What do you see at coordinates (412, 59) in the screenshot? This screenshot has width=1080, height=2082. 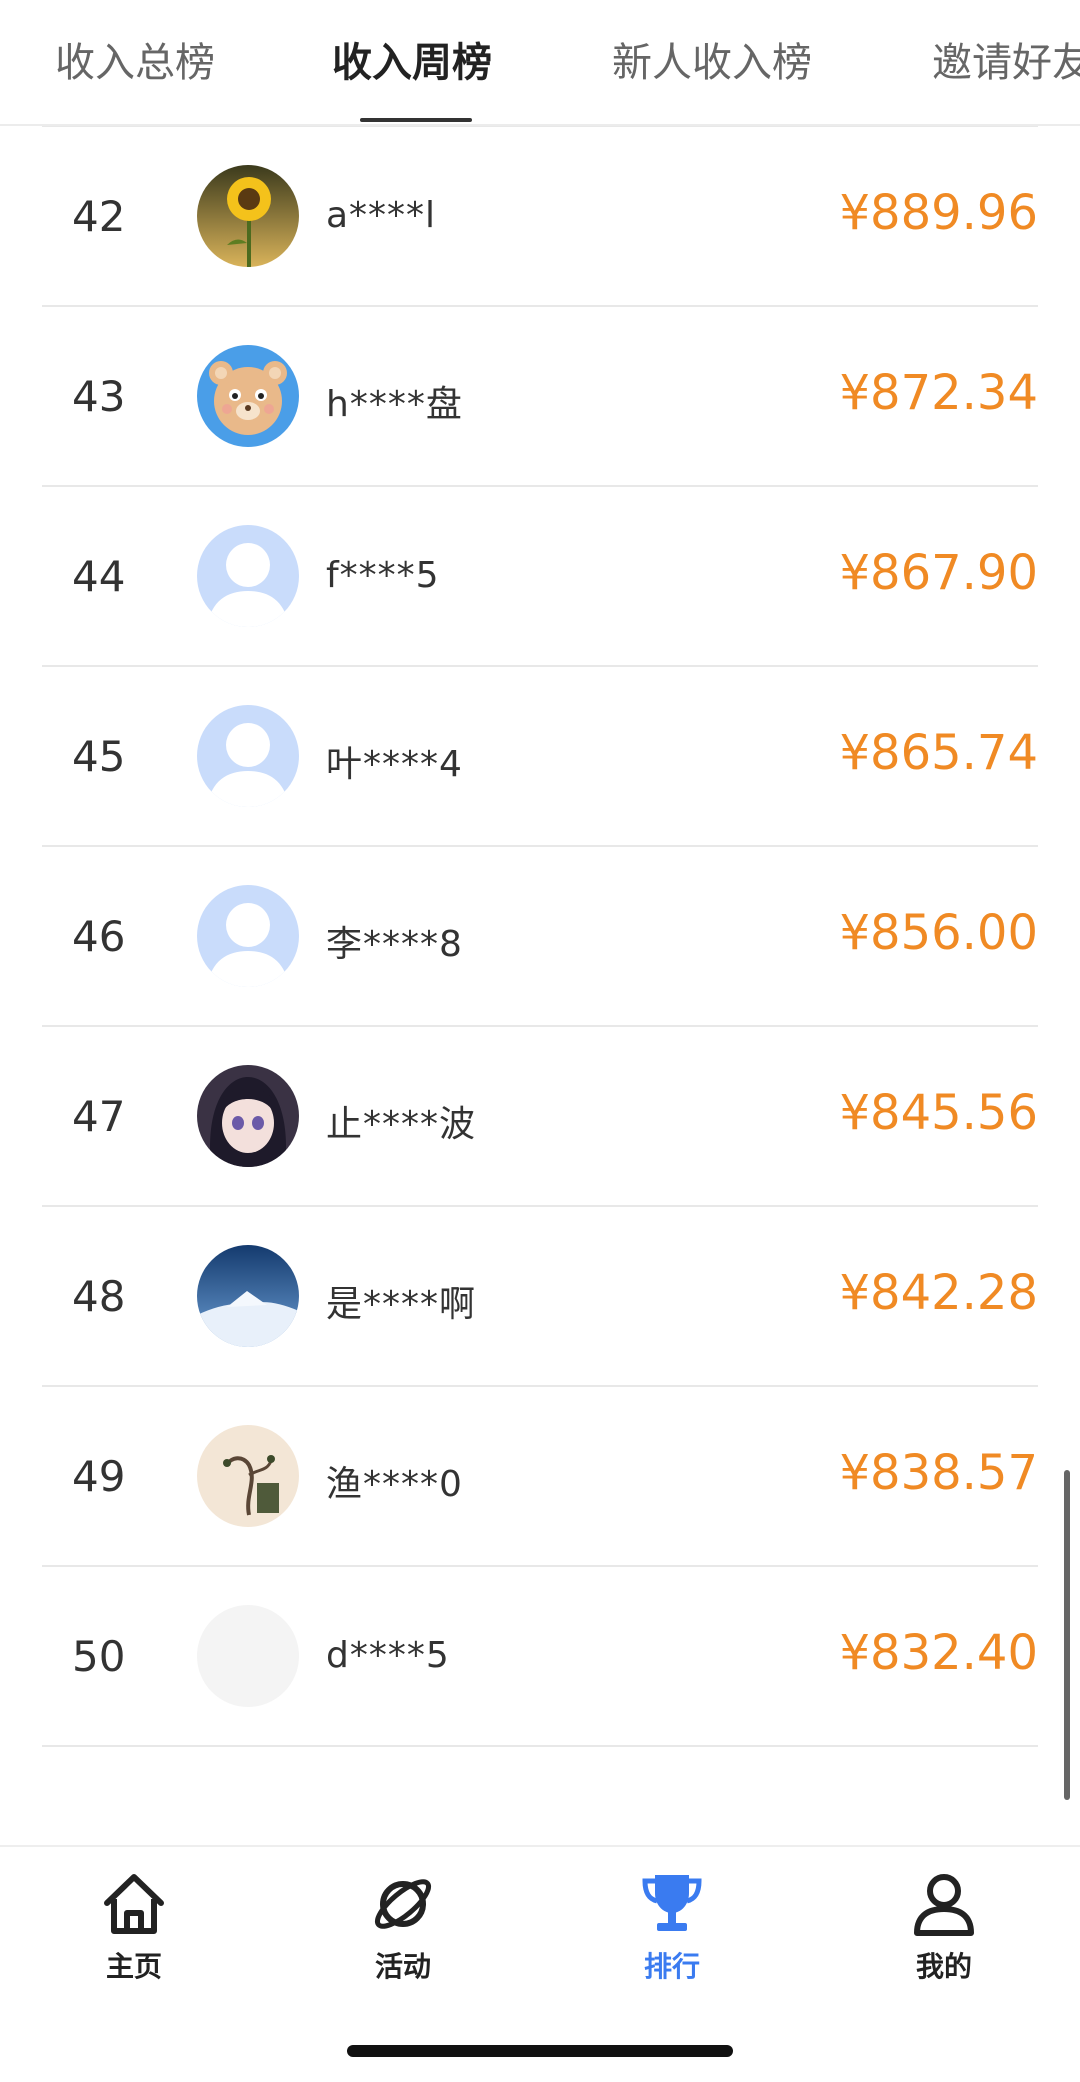 I see `tab-weekly-income: 收入周榜` at bounding box center [412, 59].